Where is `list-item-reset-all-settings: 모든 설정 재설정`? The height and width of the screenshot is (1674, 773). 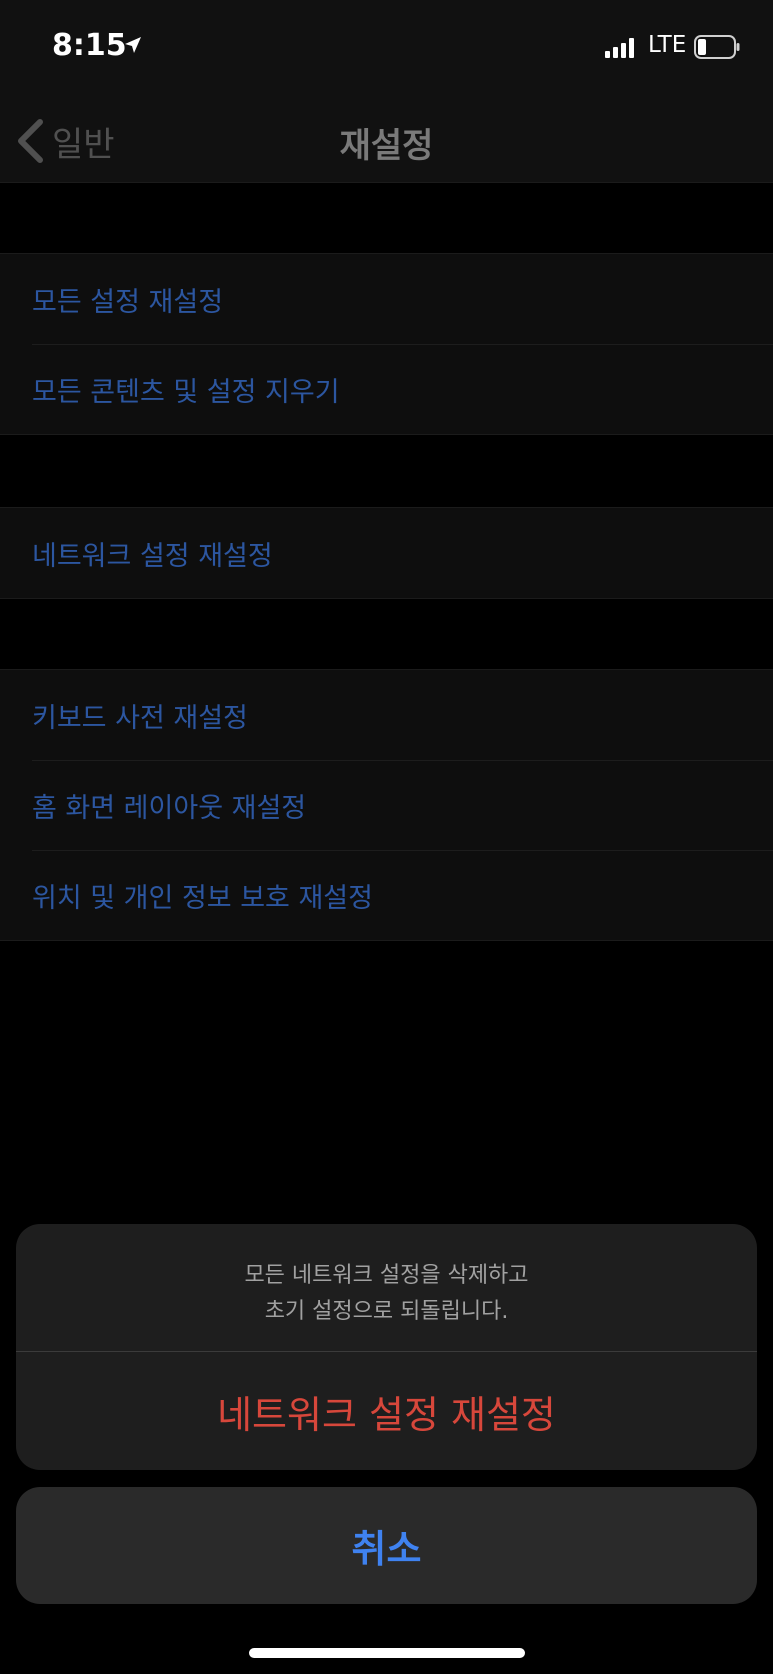 list-item-reset-all-settings: 모든 설정 재설정 is located at coordinates (386, 299).